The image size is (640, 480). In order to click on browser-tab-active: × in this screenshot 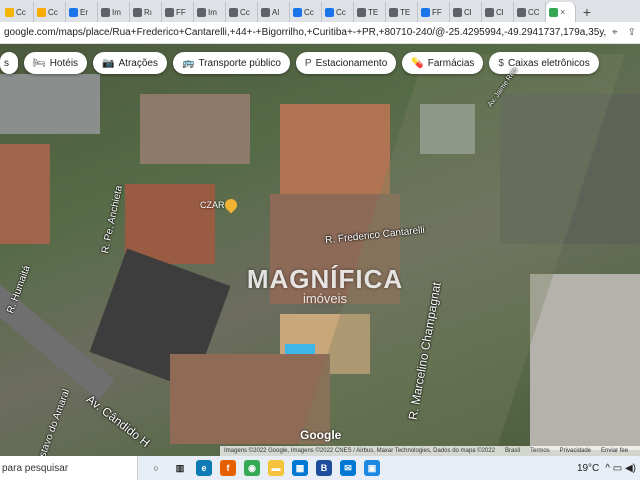, I will do `click(561, 12)`.